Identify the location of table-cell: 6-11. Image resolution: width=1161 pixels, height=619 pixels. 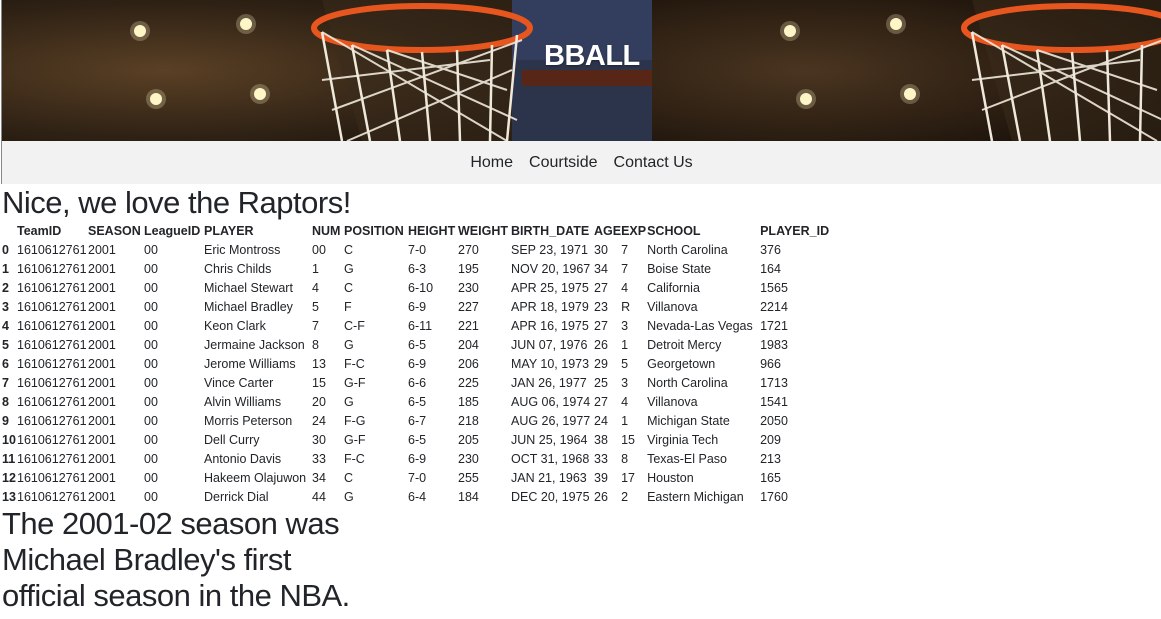
(420, 325).